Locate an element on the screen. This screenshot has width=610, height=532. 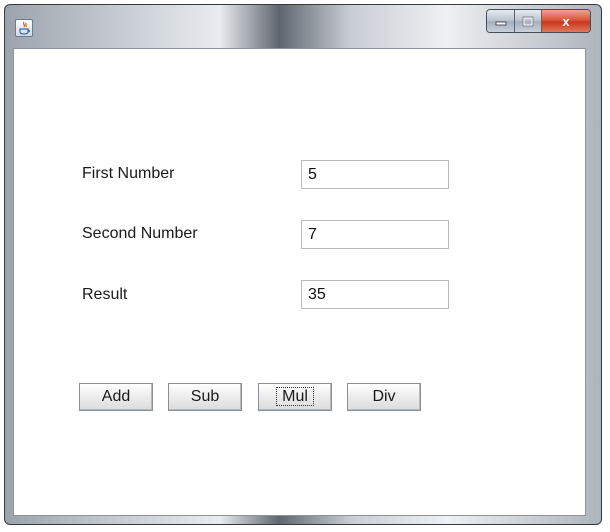
maximize-icon is located at coordinates (528, 21).